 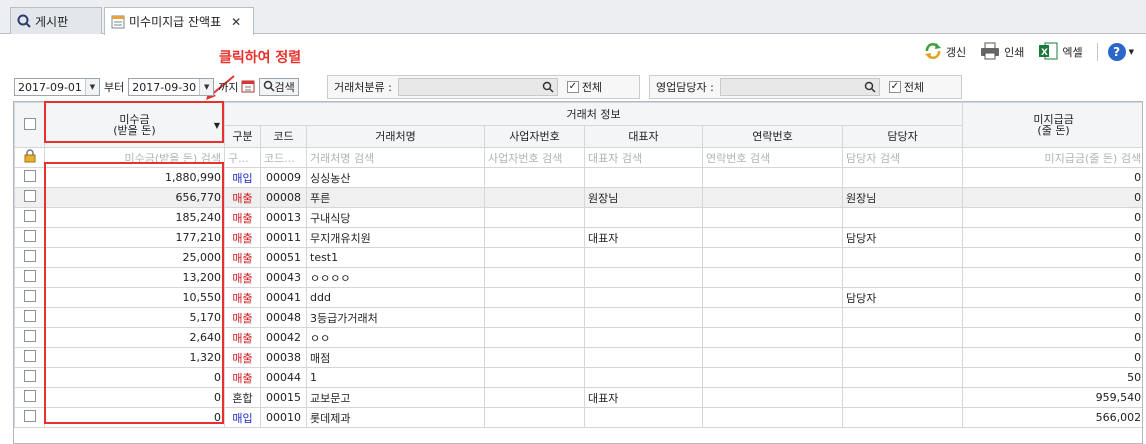 I want to click on table-row: 1,880,990 매입 00009 싱싱농산 0, so click(x=578, y=177).